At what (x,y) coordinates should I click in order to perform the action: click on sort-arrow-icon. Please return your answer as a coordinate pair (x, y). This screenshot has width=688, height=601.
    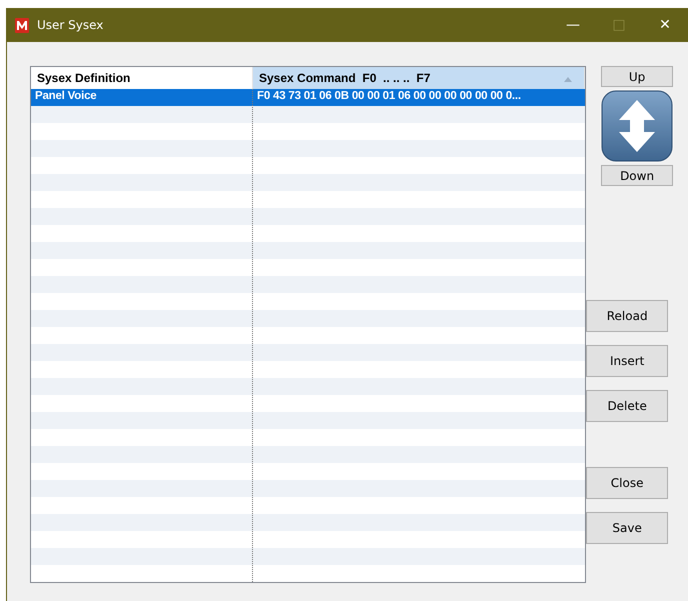
    Looking at the image, I should click on (568, 79).